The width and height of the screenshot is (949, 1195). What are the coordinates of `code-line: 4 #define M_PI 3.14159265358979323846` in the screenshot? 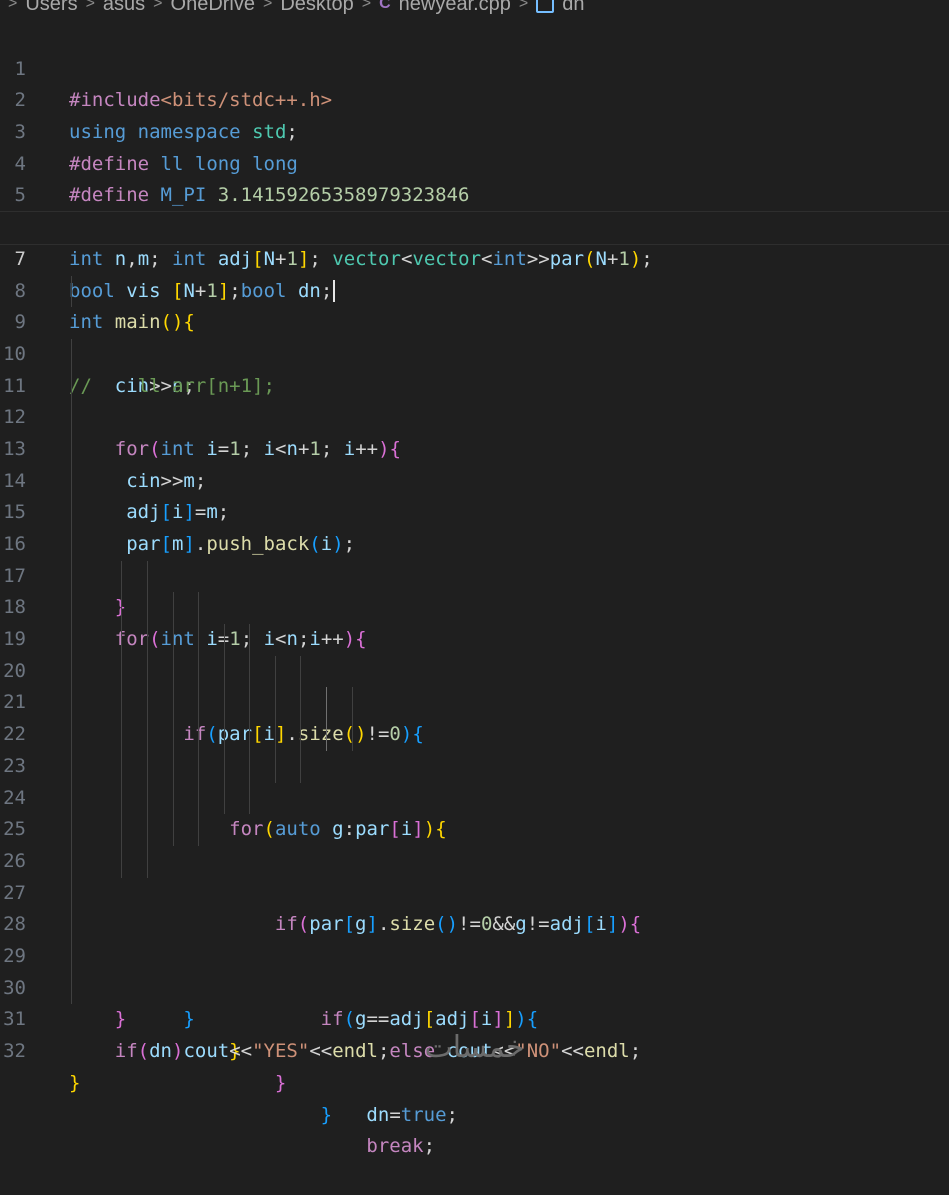 It's located at (474, 162).